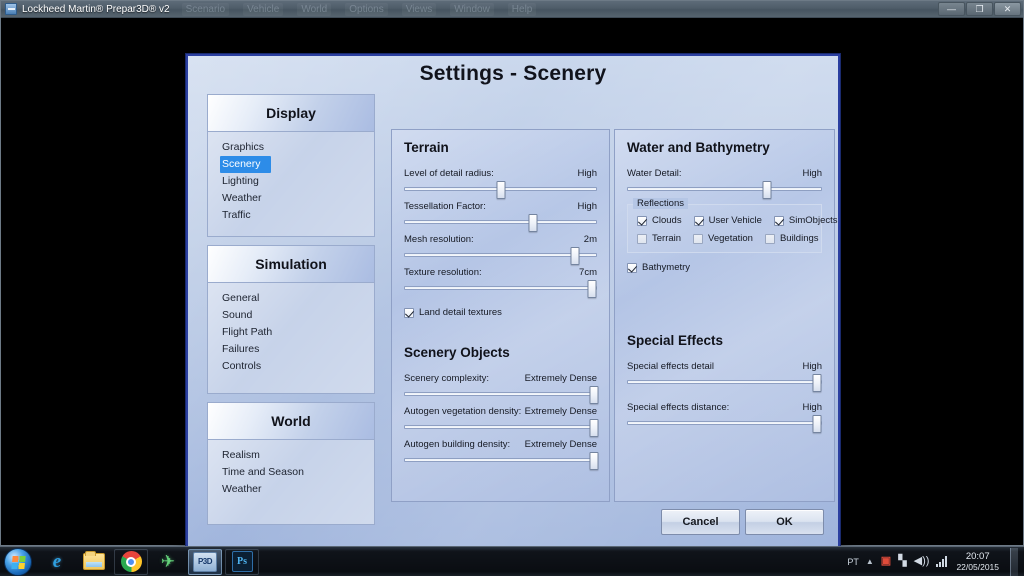 Image resolution: width=1024 pixels, height=576 pixels. What do you see at coordinates (1014, 561) in the screenshot?
I see `show-desktop-button` at bounding box center [1014, 561].